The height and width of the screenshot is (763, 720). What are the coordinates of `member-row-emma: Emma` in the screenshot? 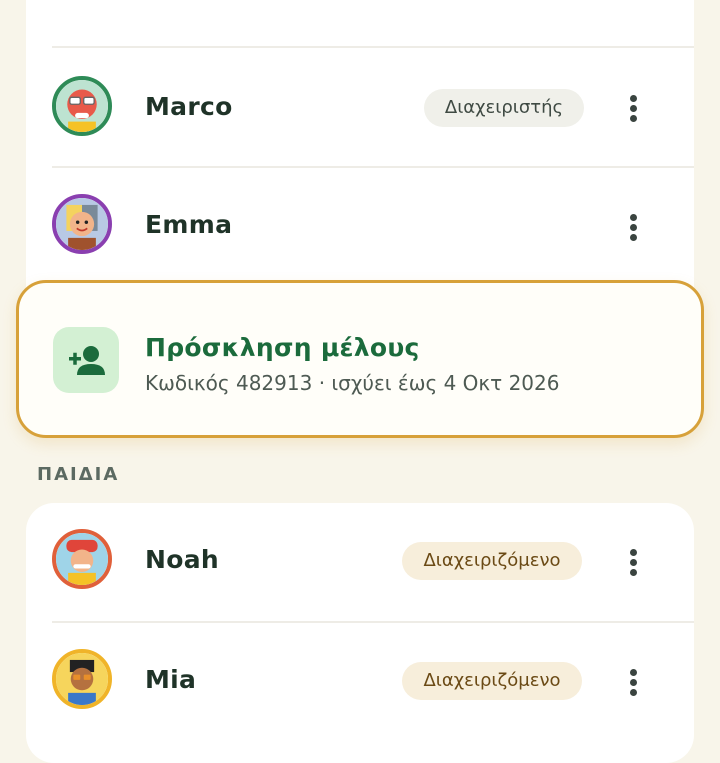 It's located at (360, 228).